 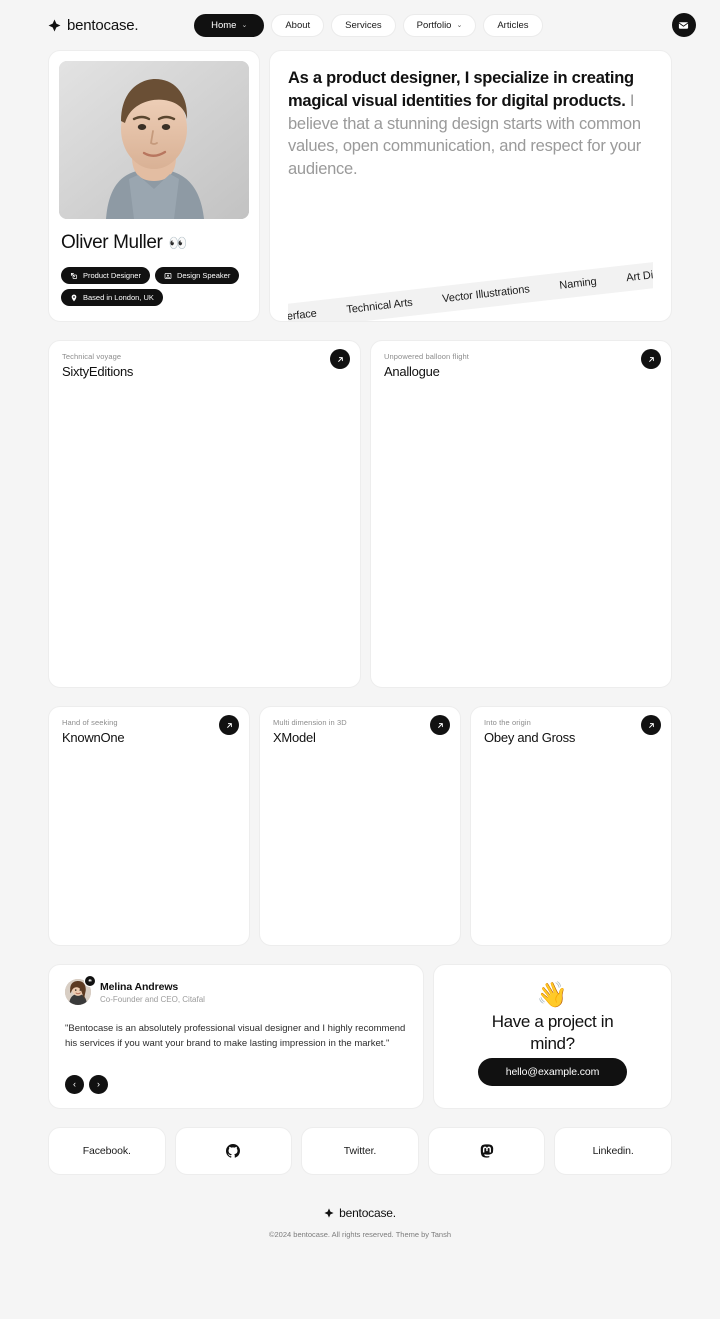 I want to click on project-card-knownone: Hand of seeking KnownOne, so click(x=149, y=826).